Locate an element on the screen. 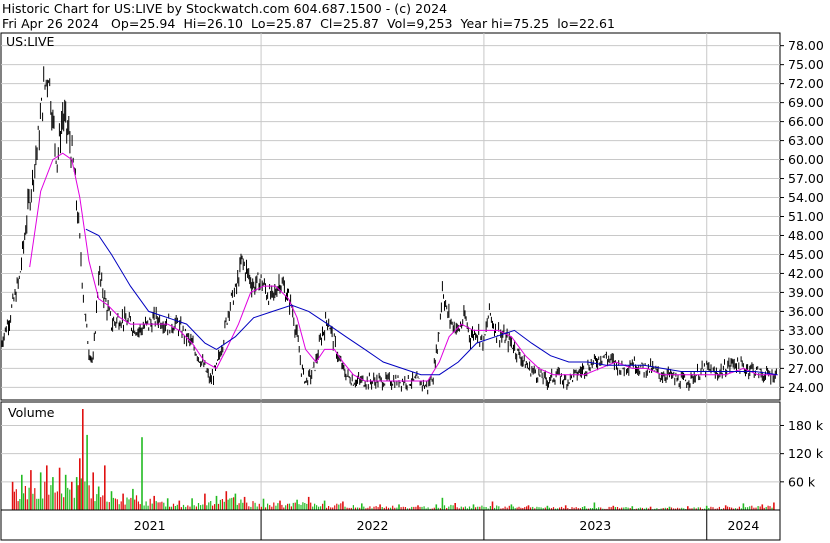 This screenshot has width=830, height=543. price-panel-label: US:LIVE is located at coordinates (30, 41).